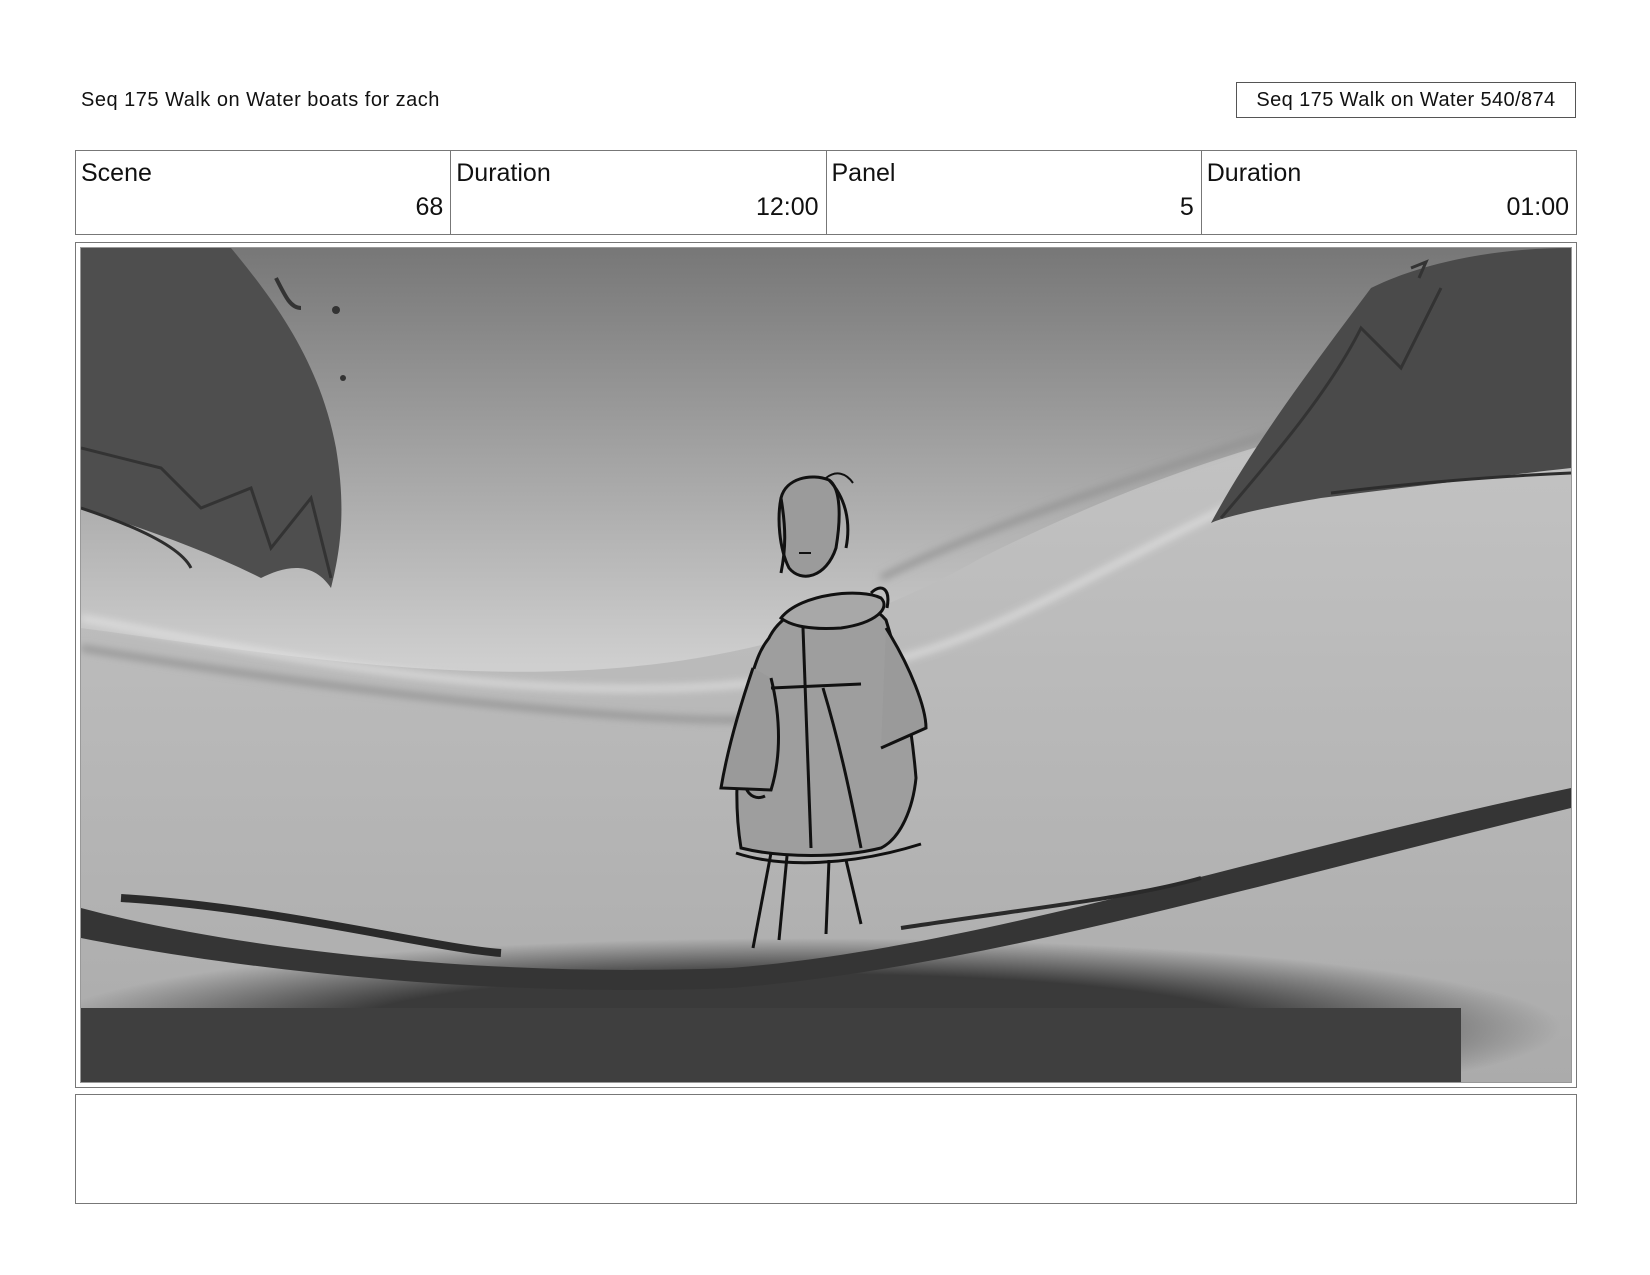  I want to click on panel-notes-box, so click(826, 1149).